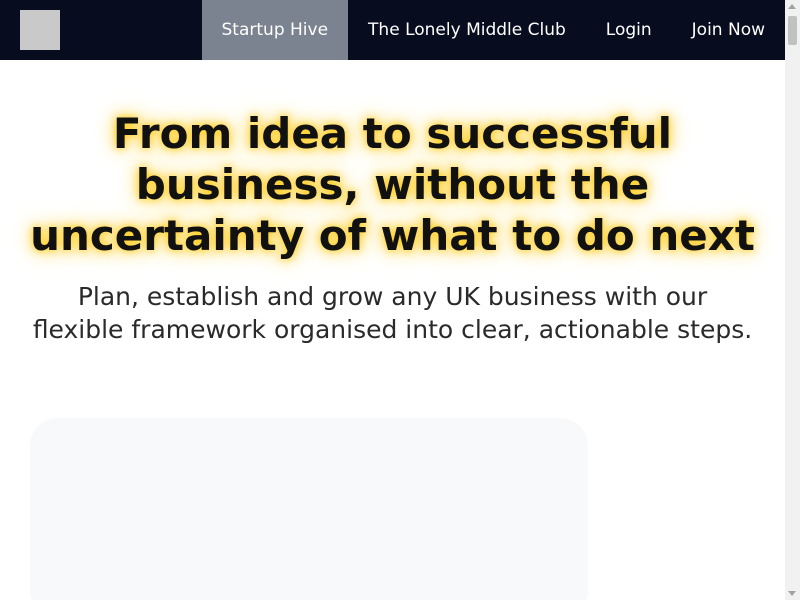  Describe the element at coordinates (728, 30) in the screenshot. I see `nav-item-join-now: Join Now` at that location.